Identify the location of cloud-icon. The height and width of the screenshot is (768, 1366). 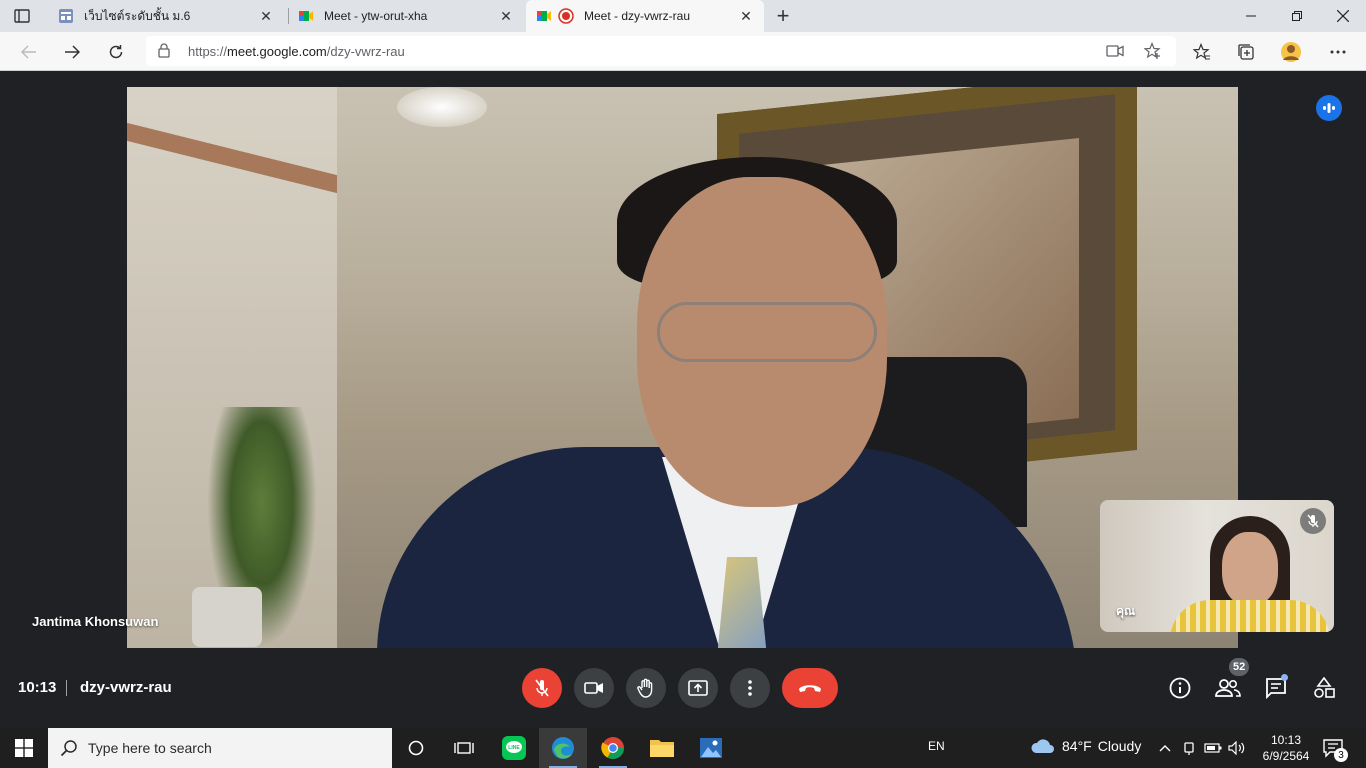
(1042, 746).